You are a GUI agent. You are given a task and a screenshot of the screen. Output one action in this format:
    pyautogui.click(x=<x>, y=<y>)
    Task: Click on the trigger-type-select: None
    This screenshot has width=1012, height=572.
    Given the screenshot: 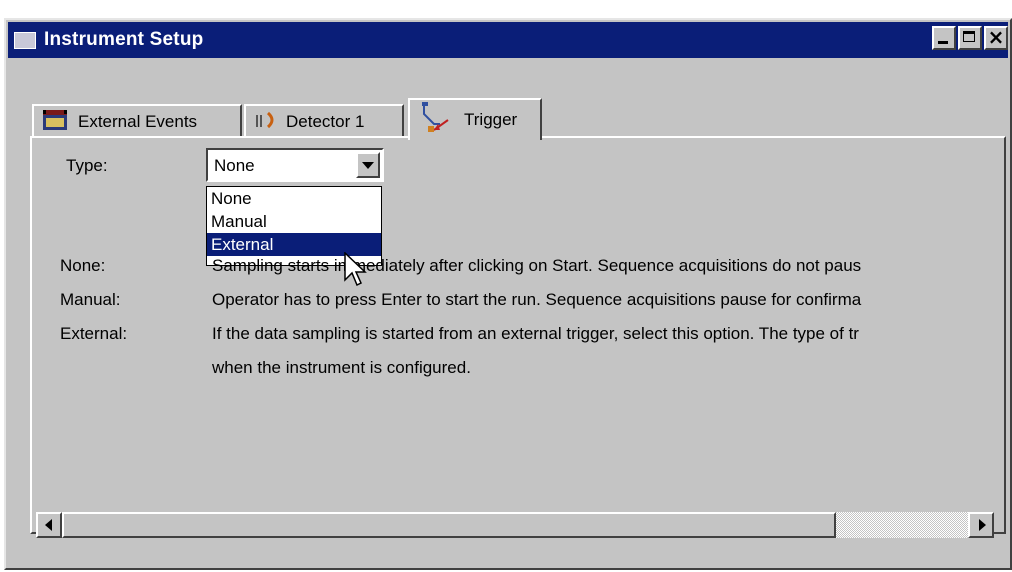 What is the action you would take?
    pyautogui.click(x=295, y=165)
    